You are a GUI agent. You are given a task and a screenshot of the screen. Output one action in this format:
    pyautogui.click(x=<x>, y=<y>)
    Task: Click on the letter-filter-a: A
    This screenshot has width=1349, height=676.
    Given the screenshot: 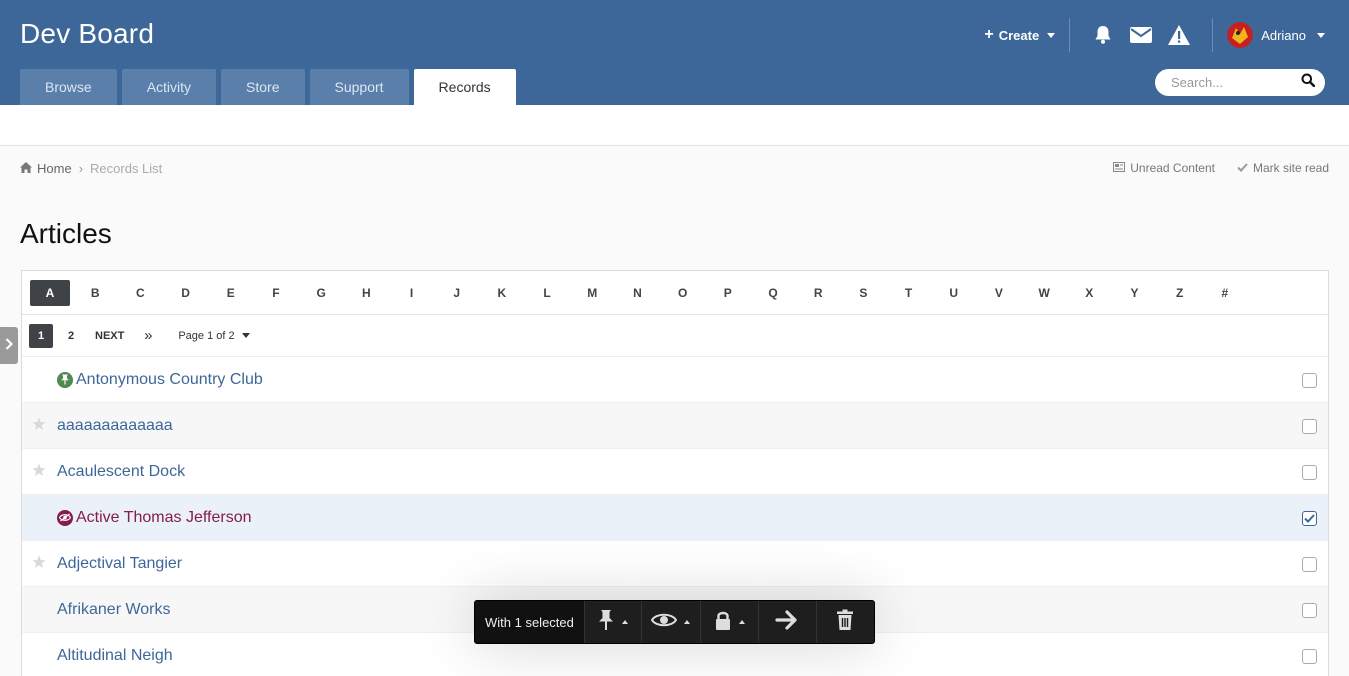 What is the action you would take?
    pyautogui.click(x=50, y=292)
    